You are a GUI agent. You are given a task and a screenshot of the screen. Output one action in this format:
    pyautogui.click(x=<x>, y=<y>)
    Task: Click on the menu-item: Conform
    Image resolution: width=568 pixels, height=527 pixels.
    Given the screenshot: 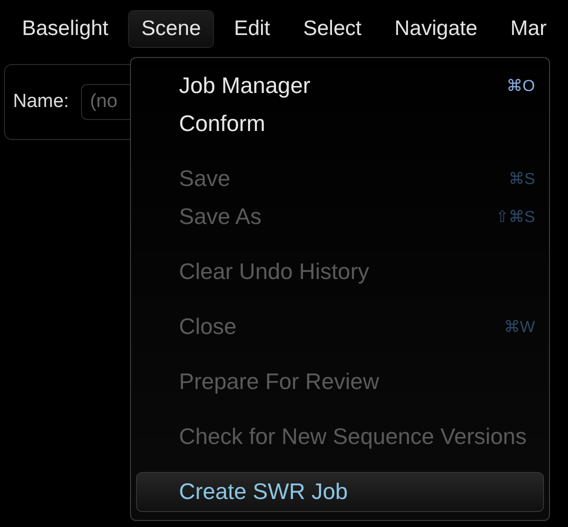 What is the action you would take?
    pyautogui.click(x=340, y=124)
    